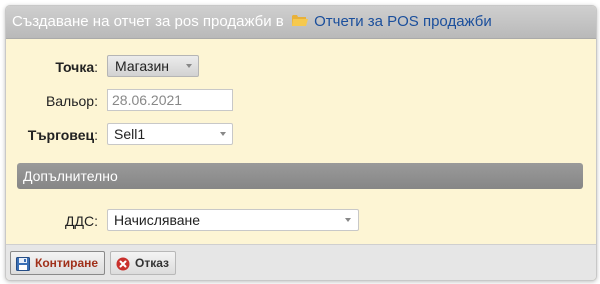 The height and width of the screenshot is (284, 600). I want to click on point-select: Магазин, so click(153, 66).